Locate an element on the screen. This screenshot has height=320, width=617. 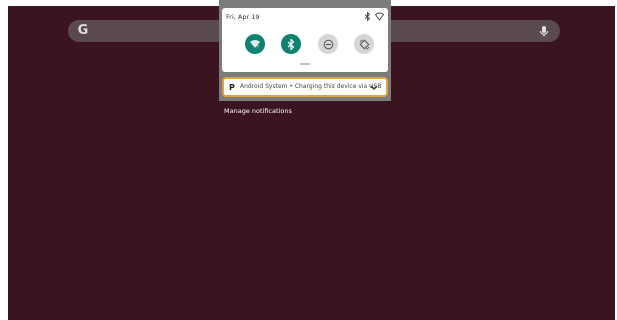
drag-handle is located at coordinates (305, 64).